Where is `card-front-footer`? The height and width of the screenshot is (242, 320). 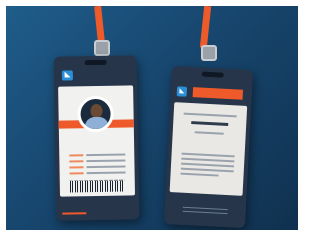 card-front-footer is located at coordinates (98, 211).